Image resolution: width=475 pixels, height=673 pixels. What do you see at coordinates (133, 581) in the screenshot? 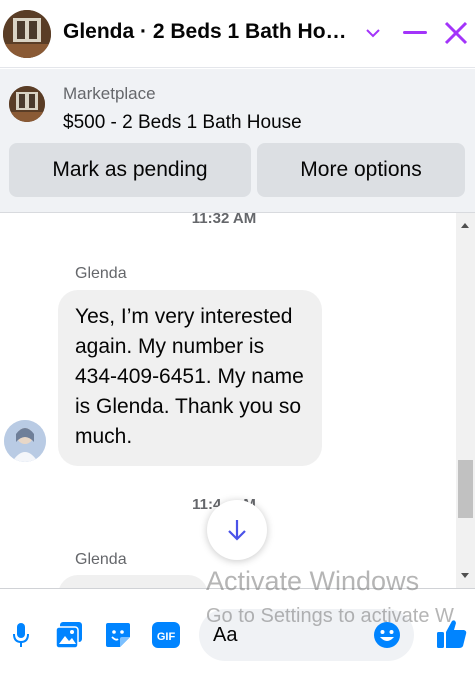
I see `message-bubble` at bounding box center [133, 581].